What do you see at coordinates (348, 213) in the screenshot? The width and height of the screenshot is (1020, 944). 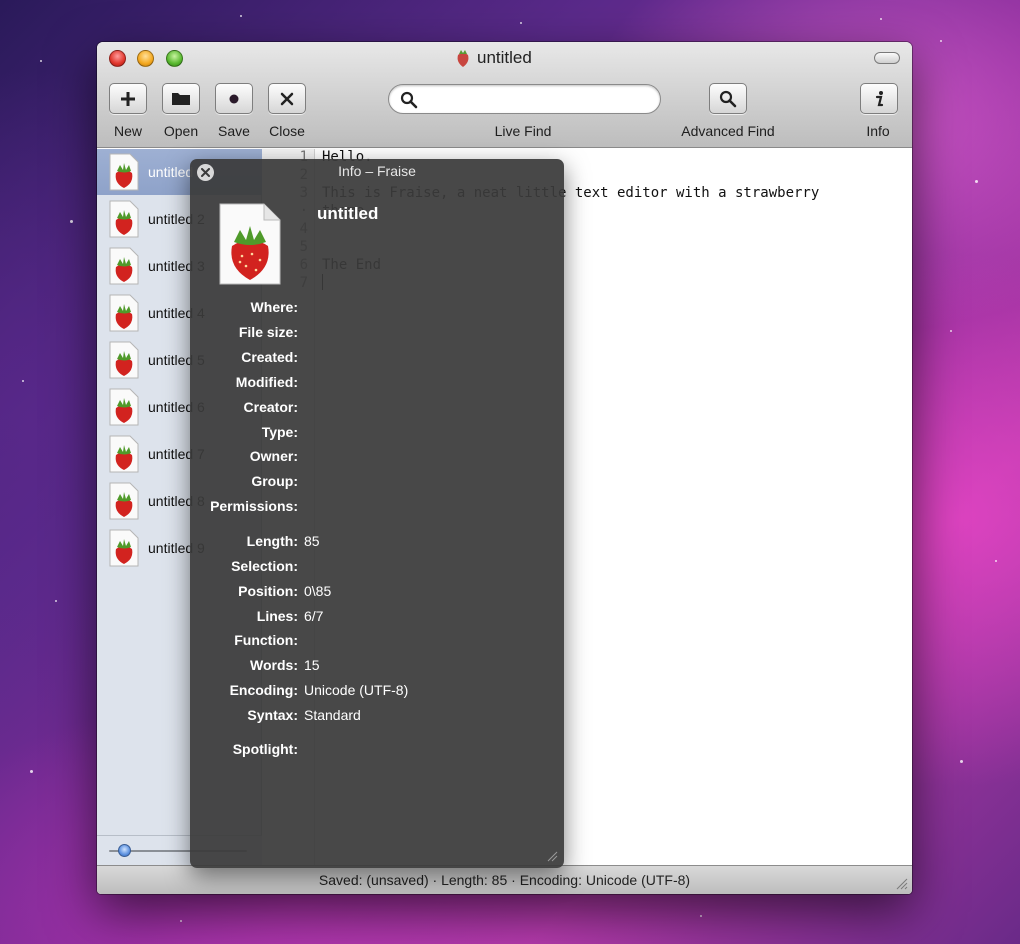 I see `info-file-name: untitled` at bounding box center [348, 213].